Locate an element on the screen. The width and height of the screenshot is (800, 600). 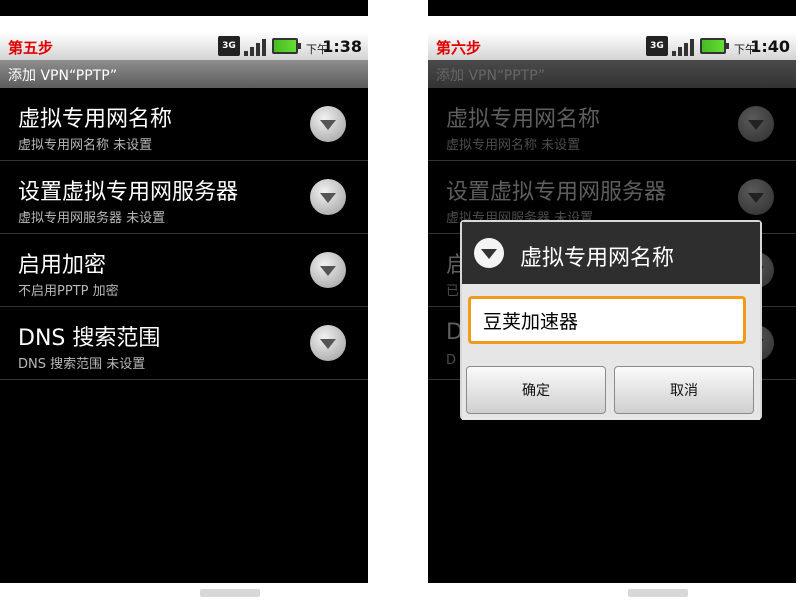
setting-encryption: 启用加密 不启用PPTP 加密 is located at coordinates (184, 270).